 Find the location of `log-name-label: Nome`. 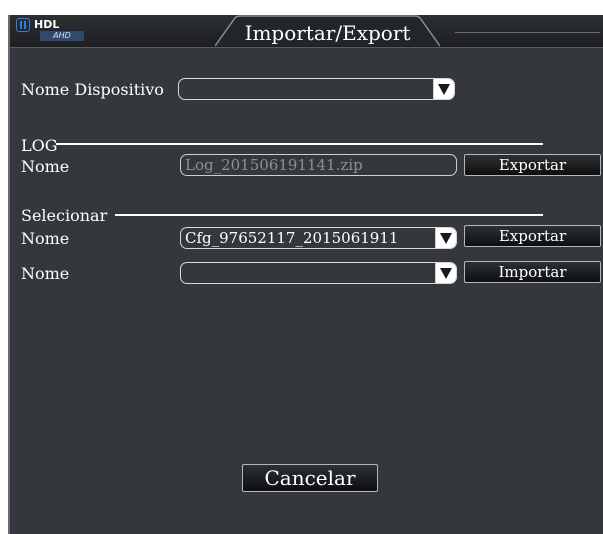

log-name-label: Nome is located at coordinates (45, 166).